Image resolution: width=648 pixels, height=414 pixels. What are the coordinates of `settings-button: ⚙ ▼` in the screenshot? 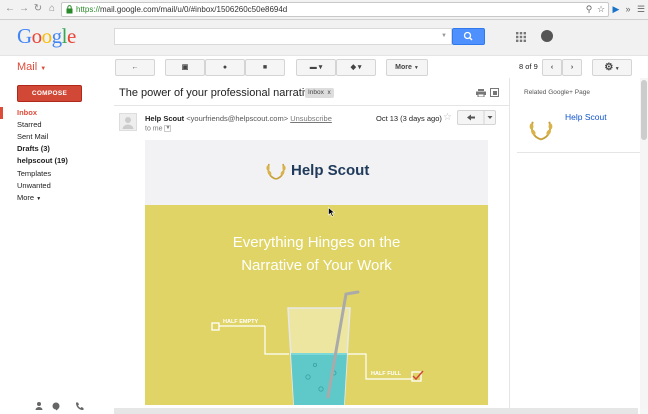 It's located at (612, 67).